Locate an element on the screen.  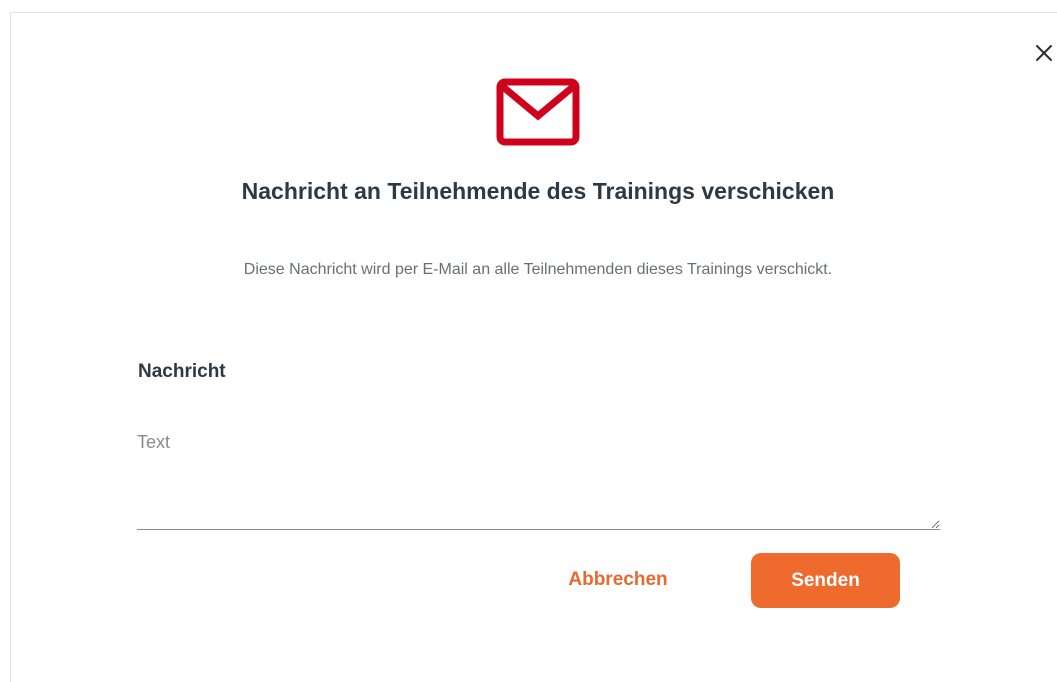
message-textarea is located at coordinates (538, 478).